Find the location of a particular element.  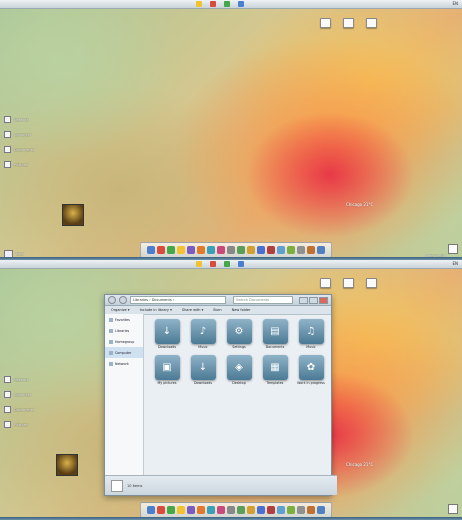

forward-button is located at coordinates (123, 300).